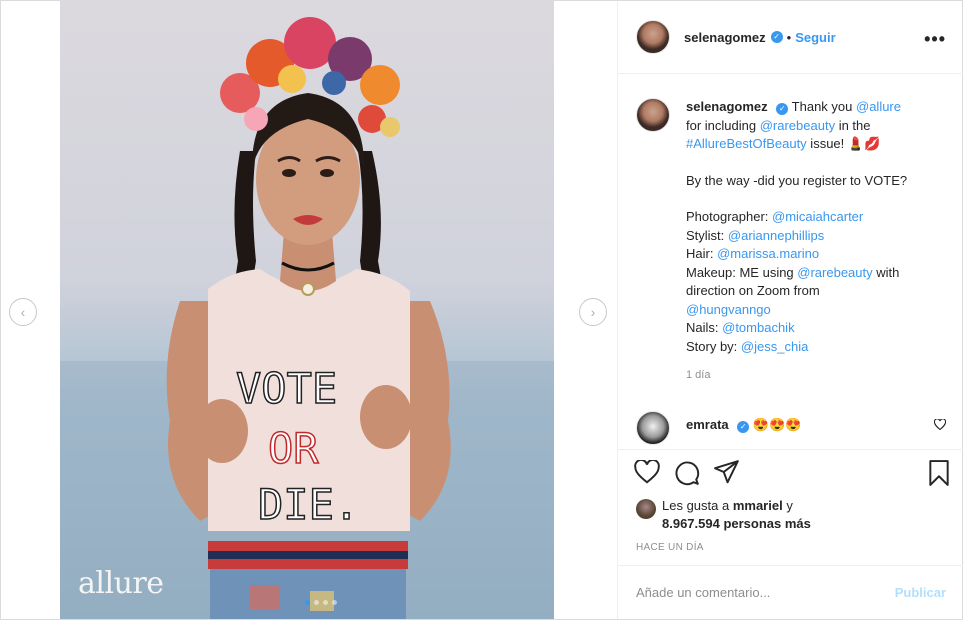 The width and height of the screenshot is (963, 620). What do you see at coordinates (702, 253) in the screenshot?
I see `credit-label: Hair:` at bounding box center [702, 253].